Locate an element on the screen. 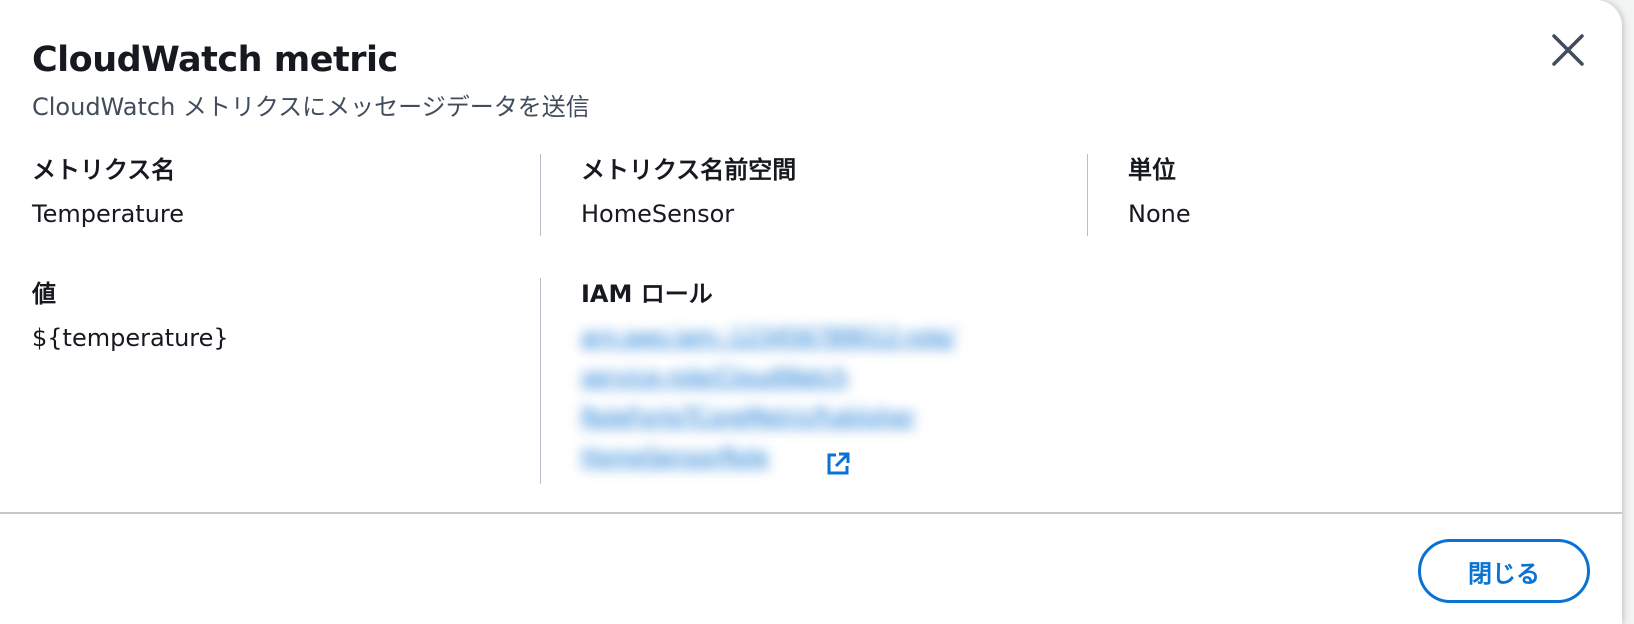 The height and width of the screenshot is (624, 1634). close-button: 閉じる is located at coordinates (1504, 571).